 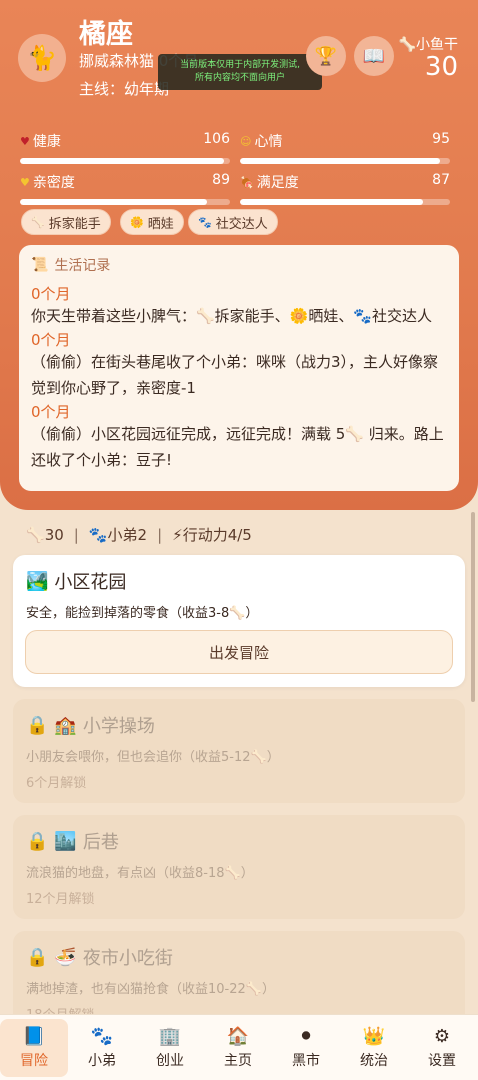 What do you see at coordinates (25, 182) in the screenshot?
I see `heart-yellow-icon: ♥` at bounding box center [25, 182].